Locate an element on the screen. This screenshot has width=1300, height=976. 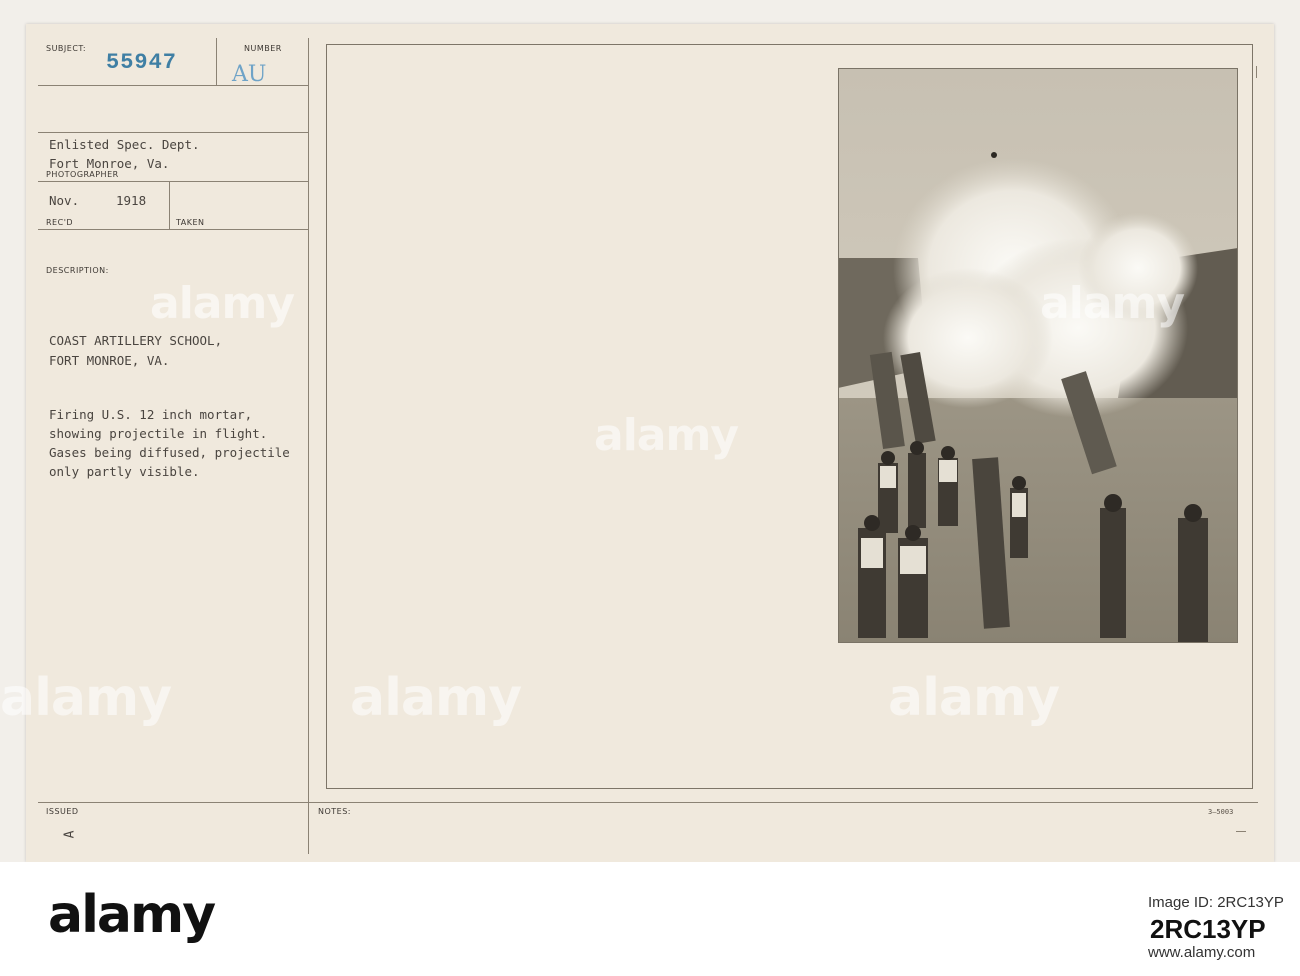
photographer-line-1: Enlisted Spec. Dept. is located at coordinates (124, 144).